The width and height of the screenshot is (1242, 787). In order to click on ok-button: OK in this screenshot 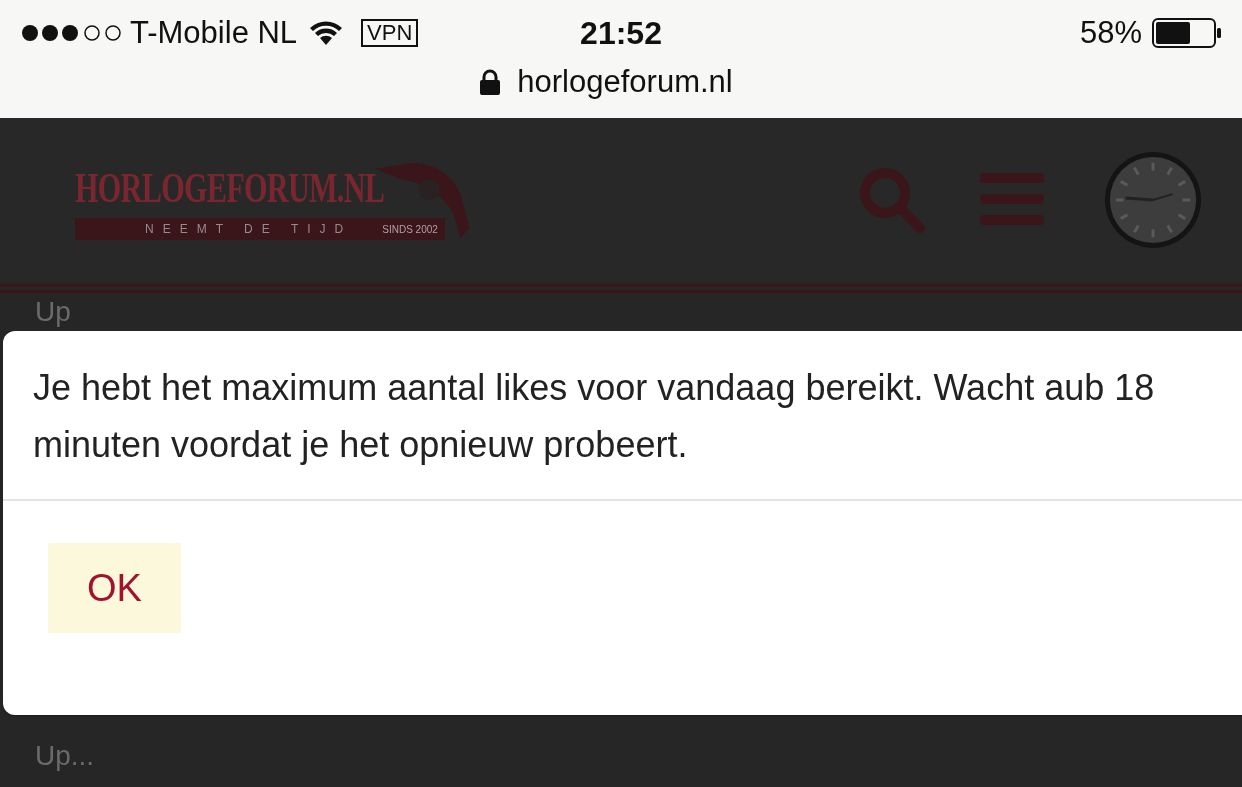, I will do `click(114, 588)`.